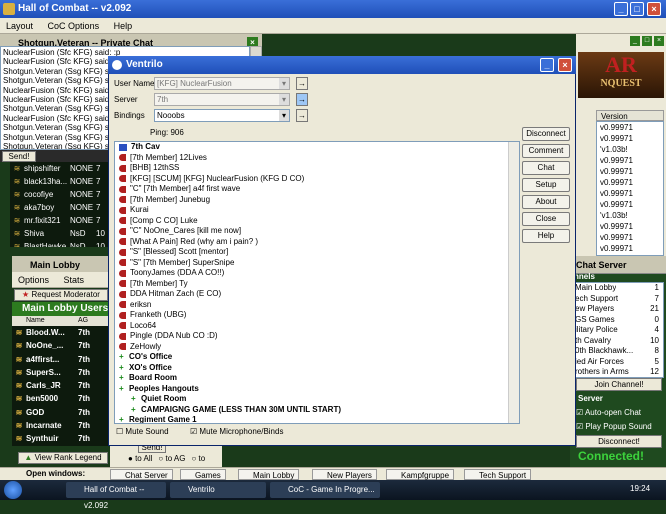 The image size is (666, 514). Describe the element at coordinates (74, 26) in the screenshot. I see `menu-coc-options: CoC Options` at that location.